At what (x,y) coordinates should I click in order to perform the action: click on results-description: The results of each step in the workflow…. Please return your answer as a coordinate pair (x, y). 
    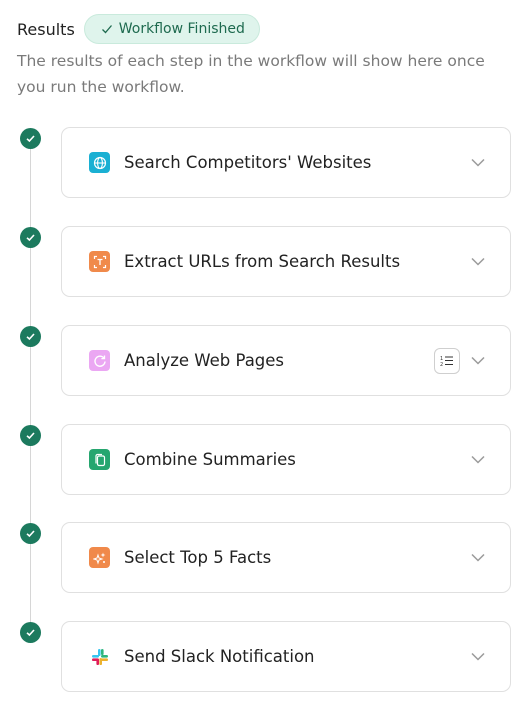
    Looking at the image, I should click on (251, 74).